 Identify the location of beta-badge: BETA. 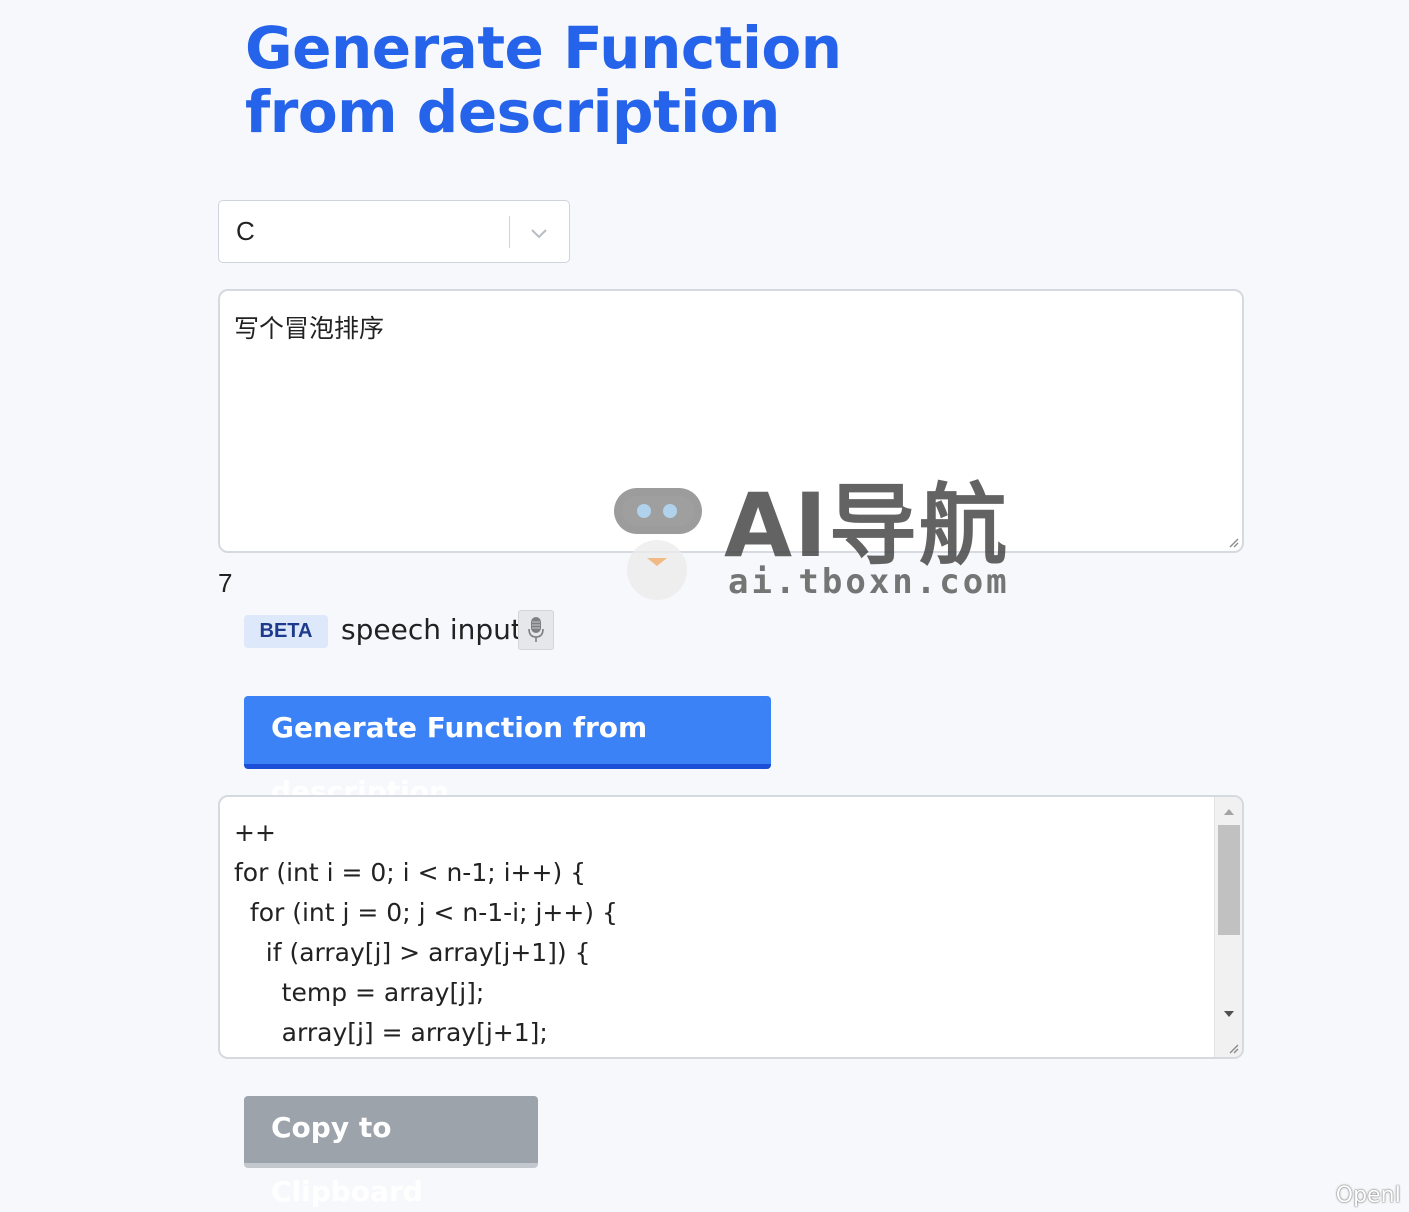
(286, 631).